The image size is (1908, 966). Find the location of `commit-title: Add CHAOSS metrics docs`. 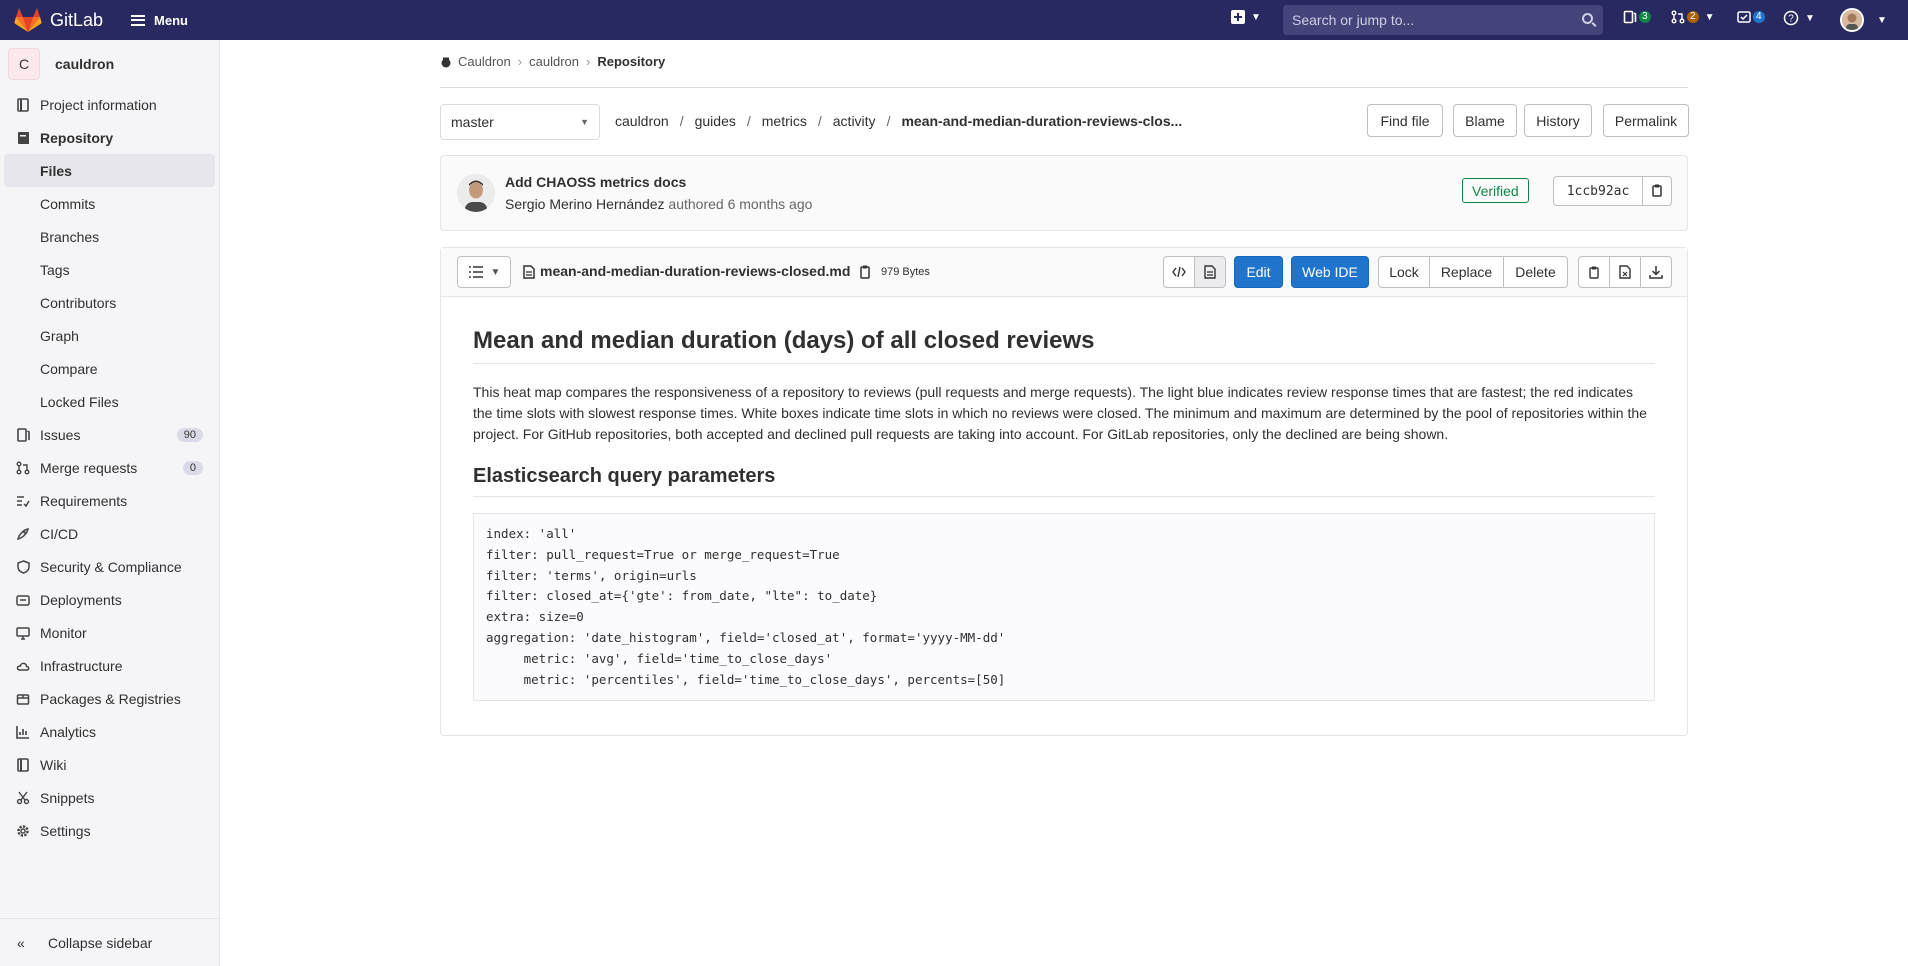

commit-title: Add CHAOSS metrics docs is located at coordinates (595, 182).